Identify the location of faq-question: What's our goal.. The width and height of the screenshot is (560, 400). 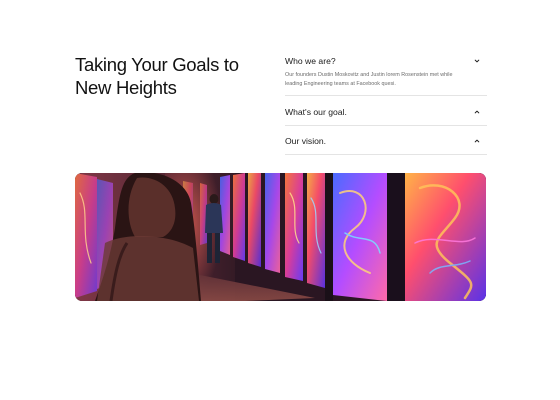
(316, 111).